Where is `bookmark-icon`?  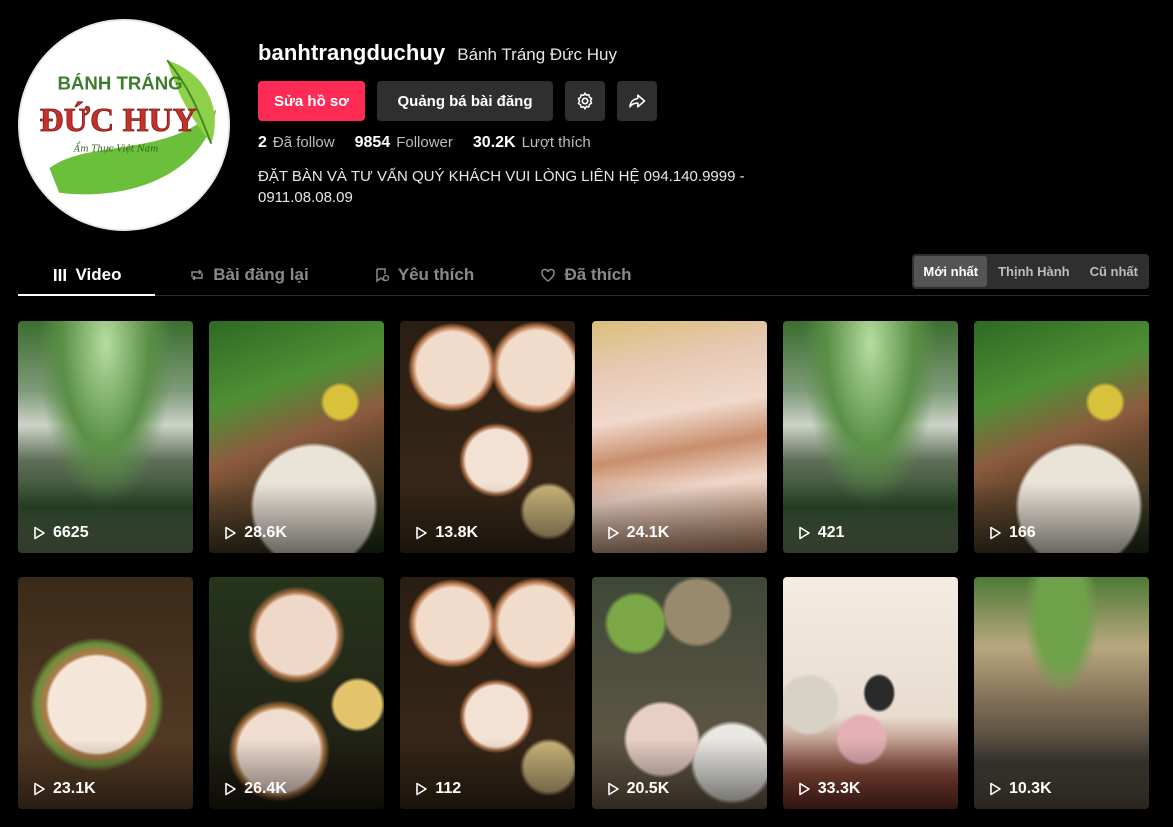 bookmark-icon is located at coordinates (382, 275).